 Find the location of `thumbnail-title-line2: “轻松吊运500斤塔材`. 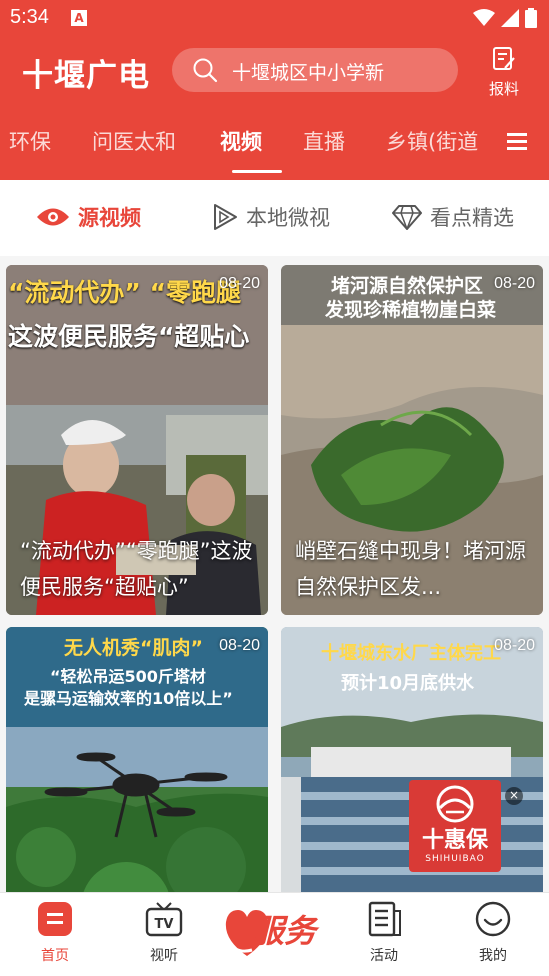

thumbnail-title-line2: “轻松吊运500斤塔材 is located at coordinates (128, 676).